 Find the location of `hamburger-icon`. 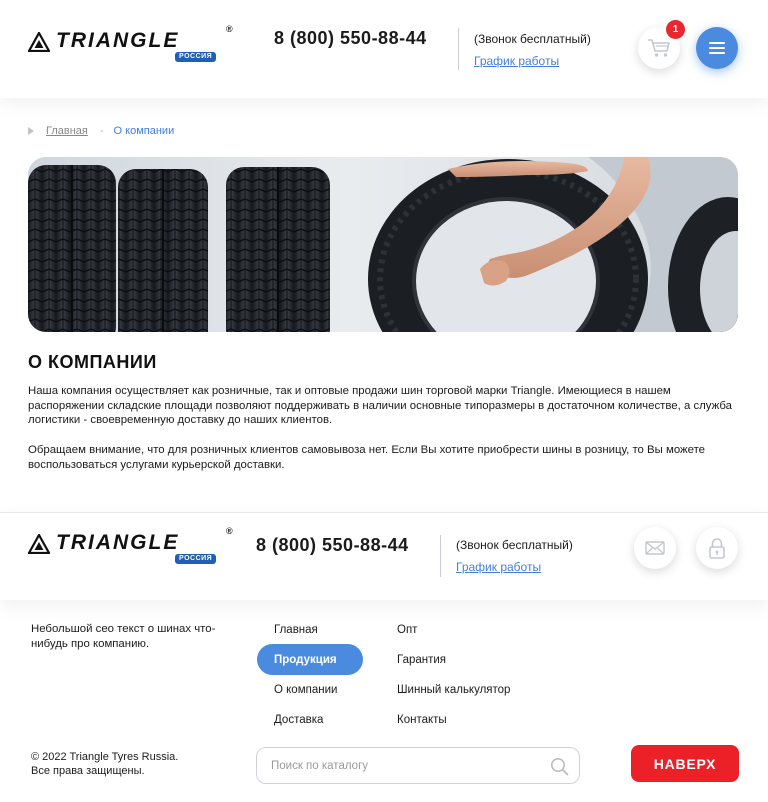

hamburger-icon is located at coordinates (717, 48).